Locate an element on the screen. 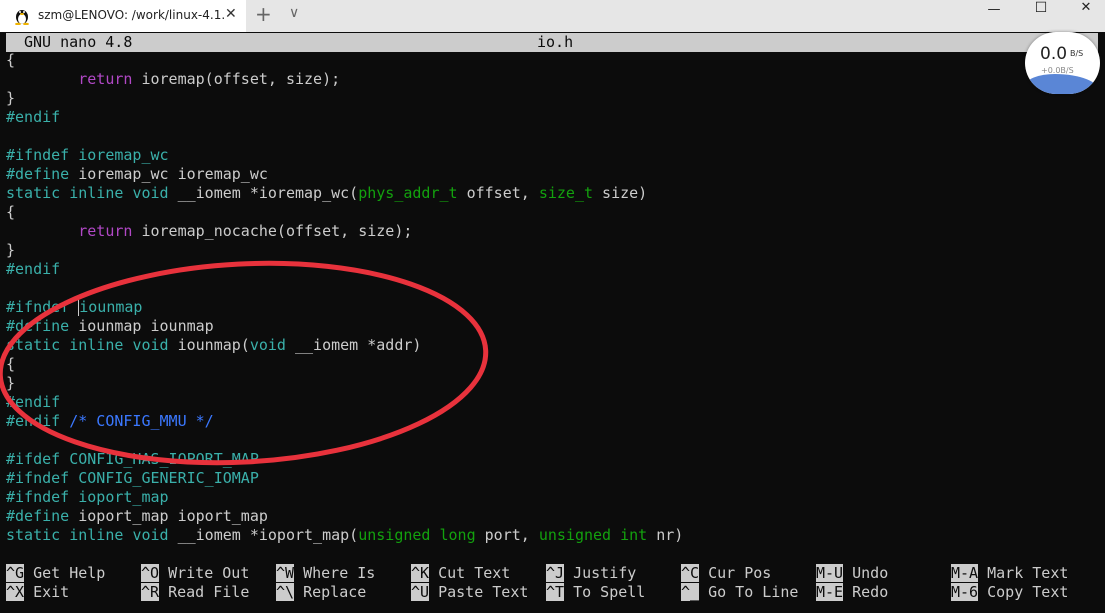  network-speed-widget: 0.0 B/S +0.0B/S is located at coordinates (1062, 63).